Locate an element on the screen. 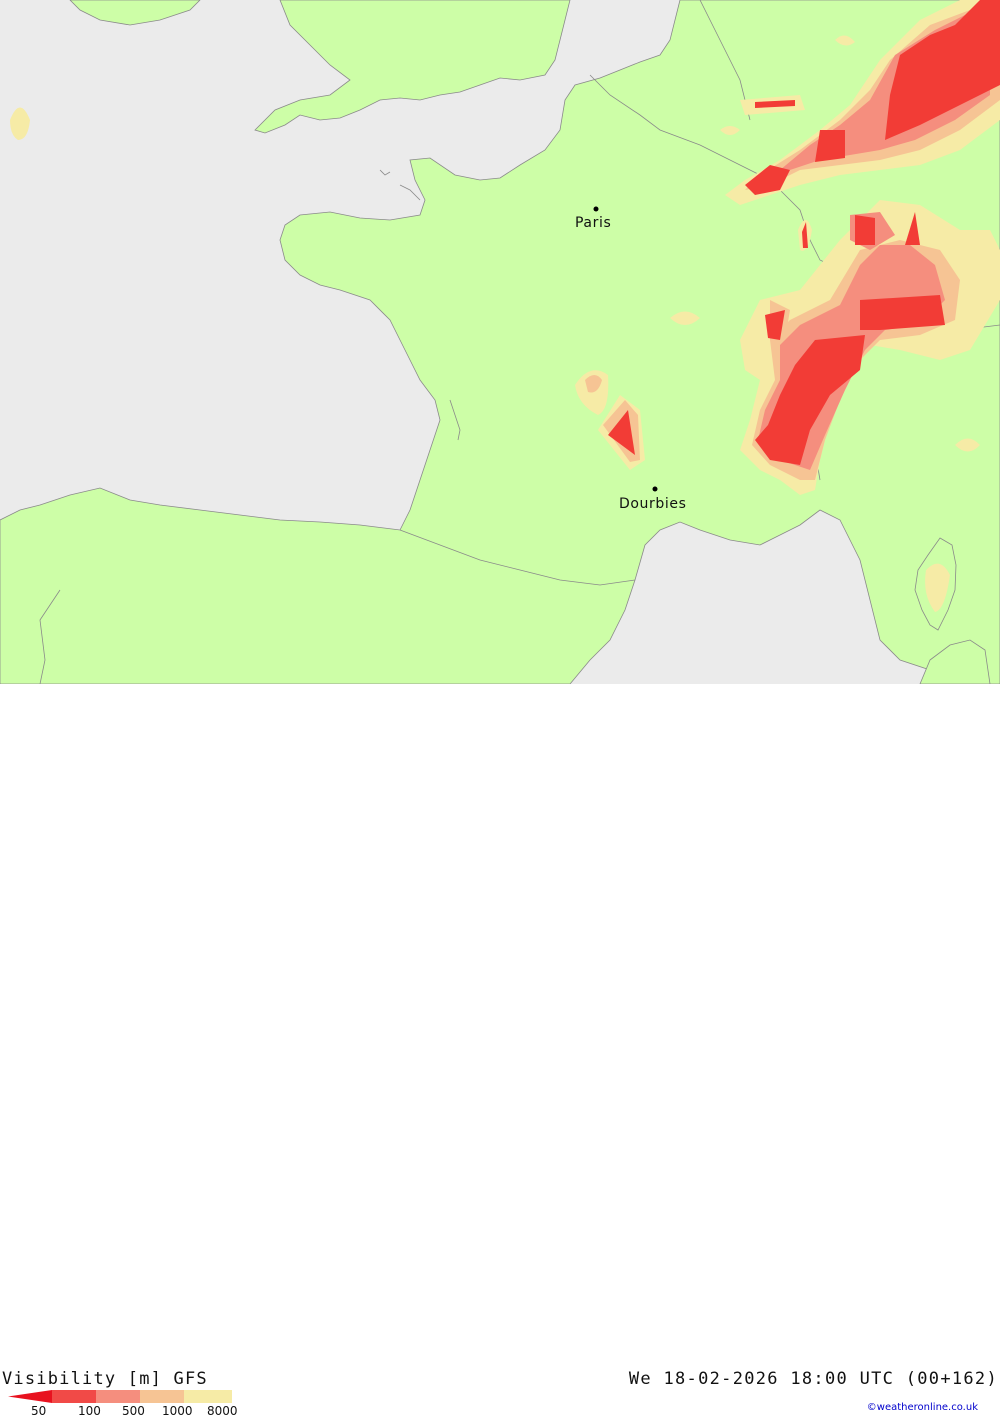 The image size is (1000, 1418). legend-color-bar is located at coordinates (120, 1396).